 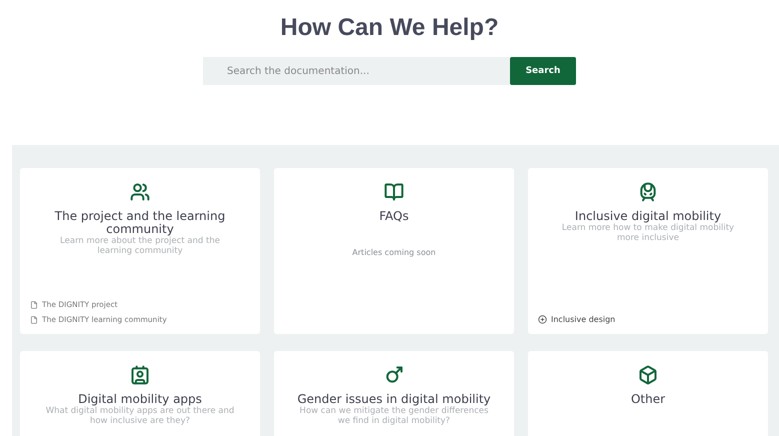 I want to click on search-button: Search, so click(x=543, y=71).